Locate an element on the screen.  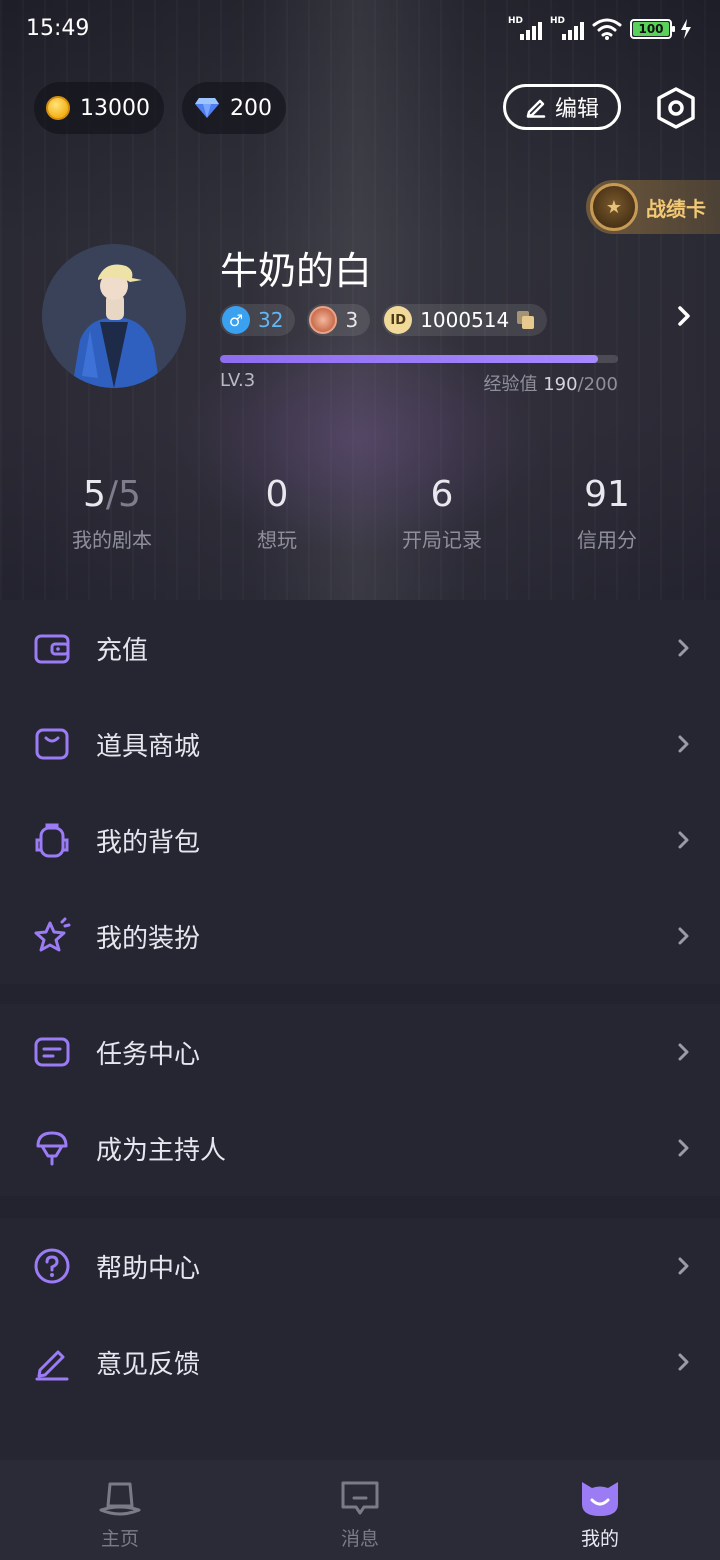
tab-label: 消息 is located at coordinates (359, 1539).